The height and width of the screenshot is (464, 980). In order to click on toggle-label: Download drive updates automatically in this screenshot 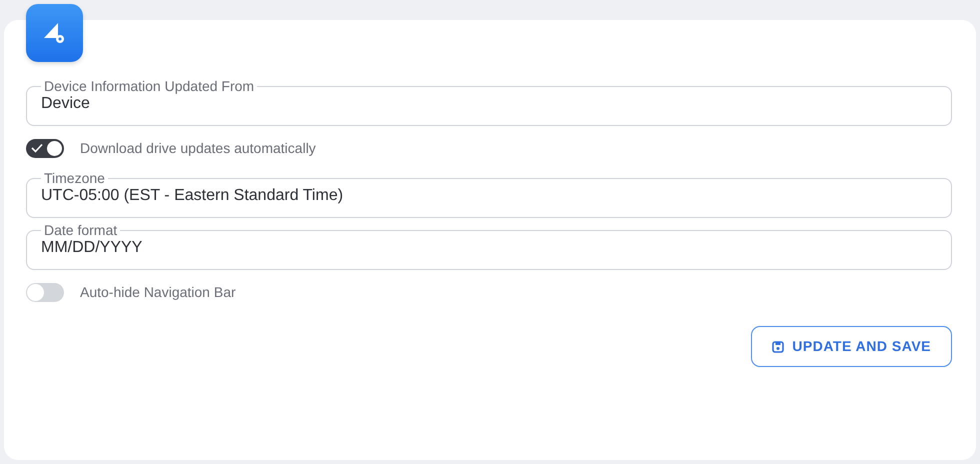, I will do `click(198, 148)`.